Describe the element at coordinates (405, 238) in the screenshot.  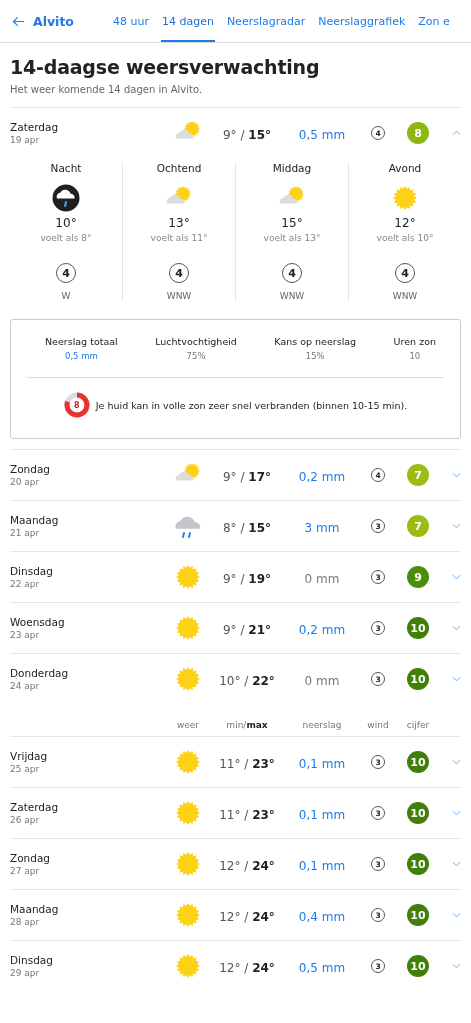
I see `feels-like: voelt als 10°` at that location.